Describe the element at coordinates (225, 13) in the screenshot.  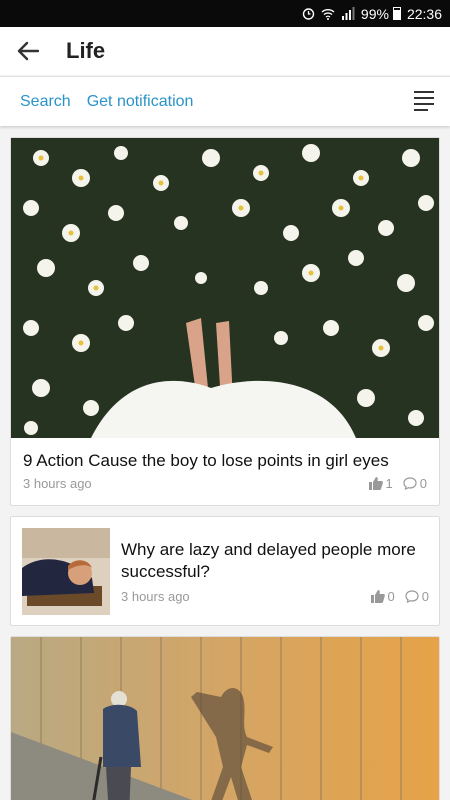
I see `status-bar: 99% 22:36` at that location.